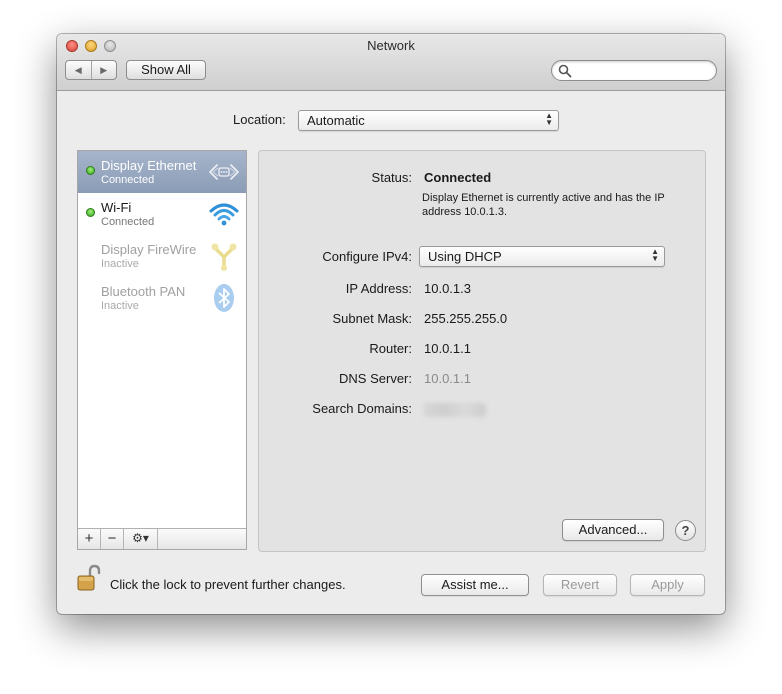 Image resolution: width=782 pixels, height=694 pixels. I want to click on back-arrow-icon: ◀, so click(78, 69).